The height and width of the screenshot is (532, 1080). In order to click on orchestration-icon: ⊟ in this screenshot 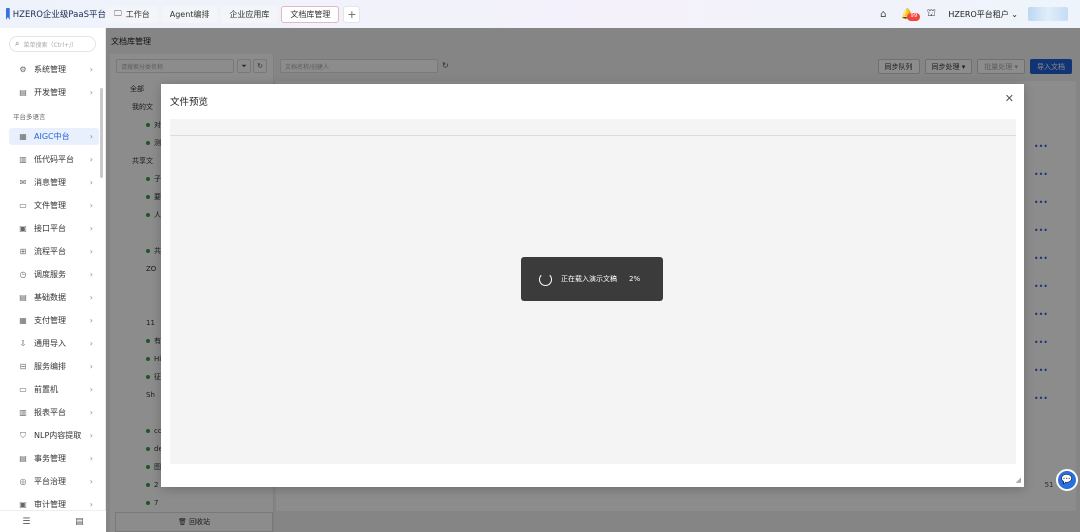, I will do `click(23, 366)`.